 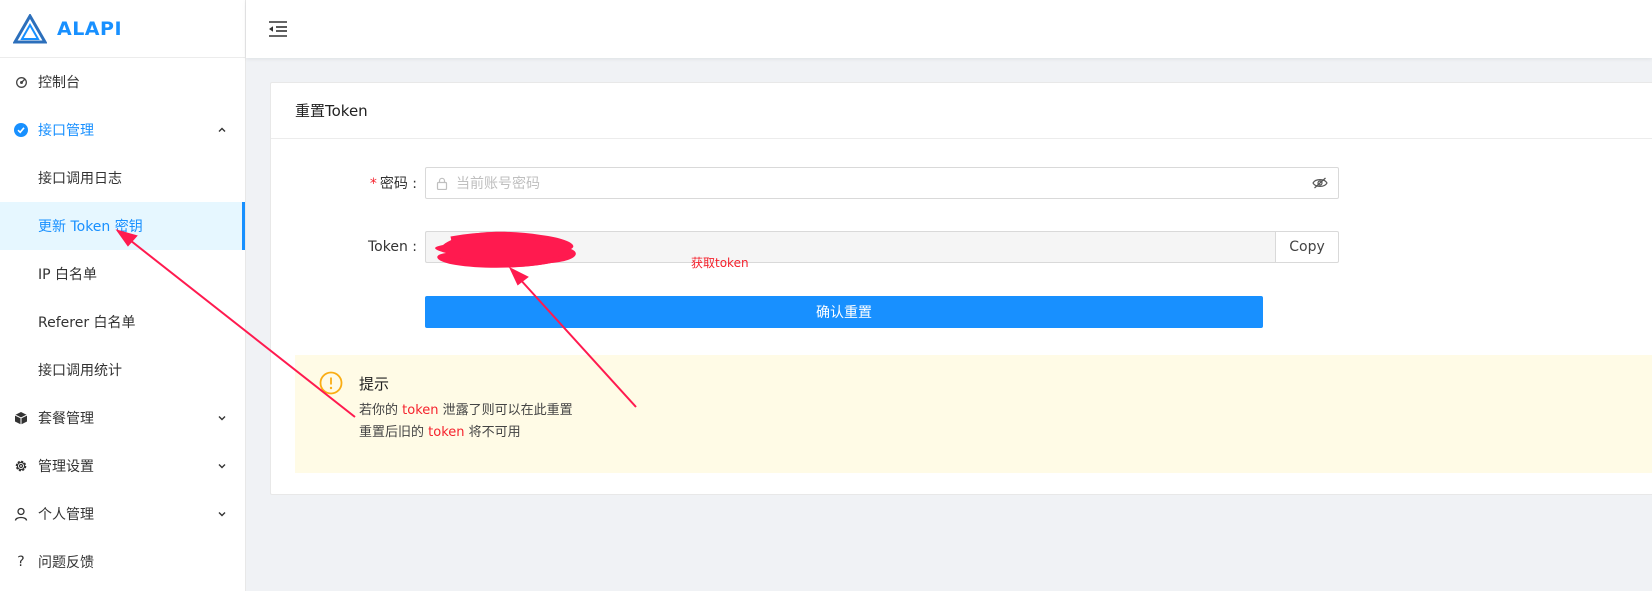 I want to click on password-label-text: 密码, so click(x=393, y=184).